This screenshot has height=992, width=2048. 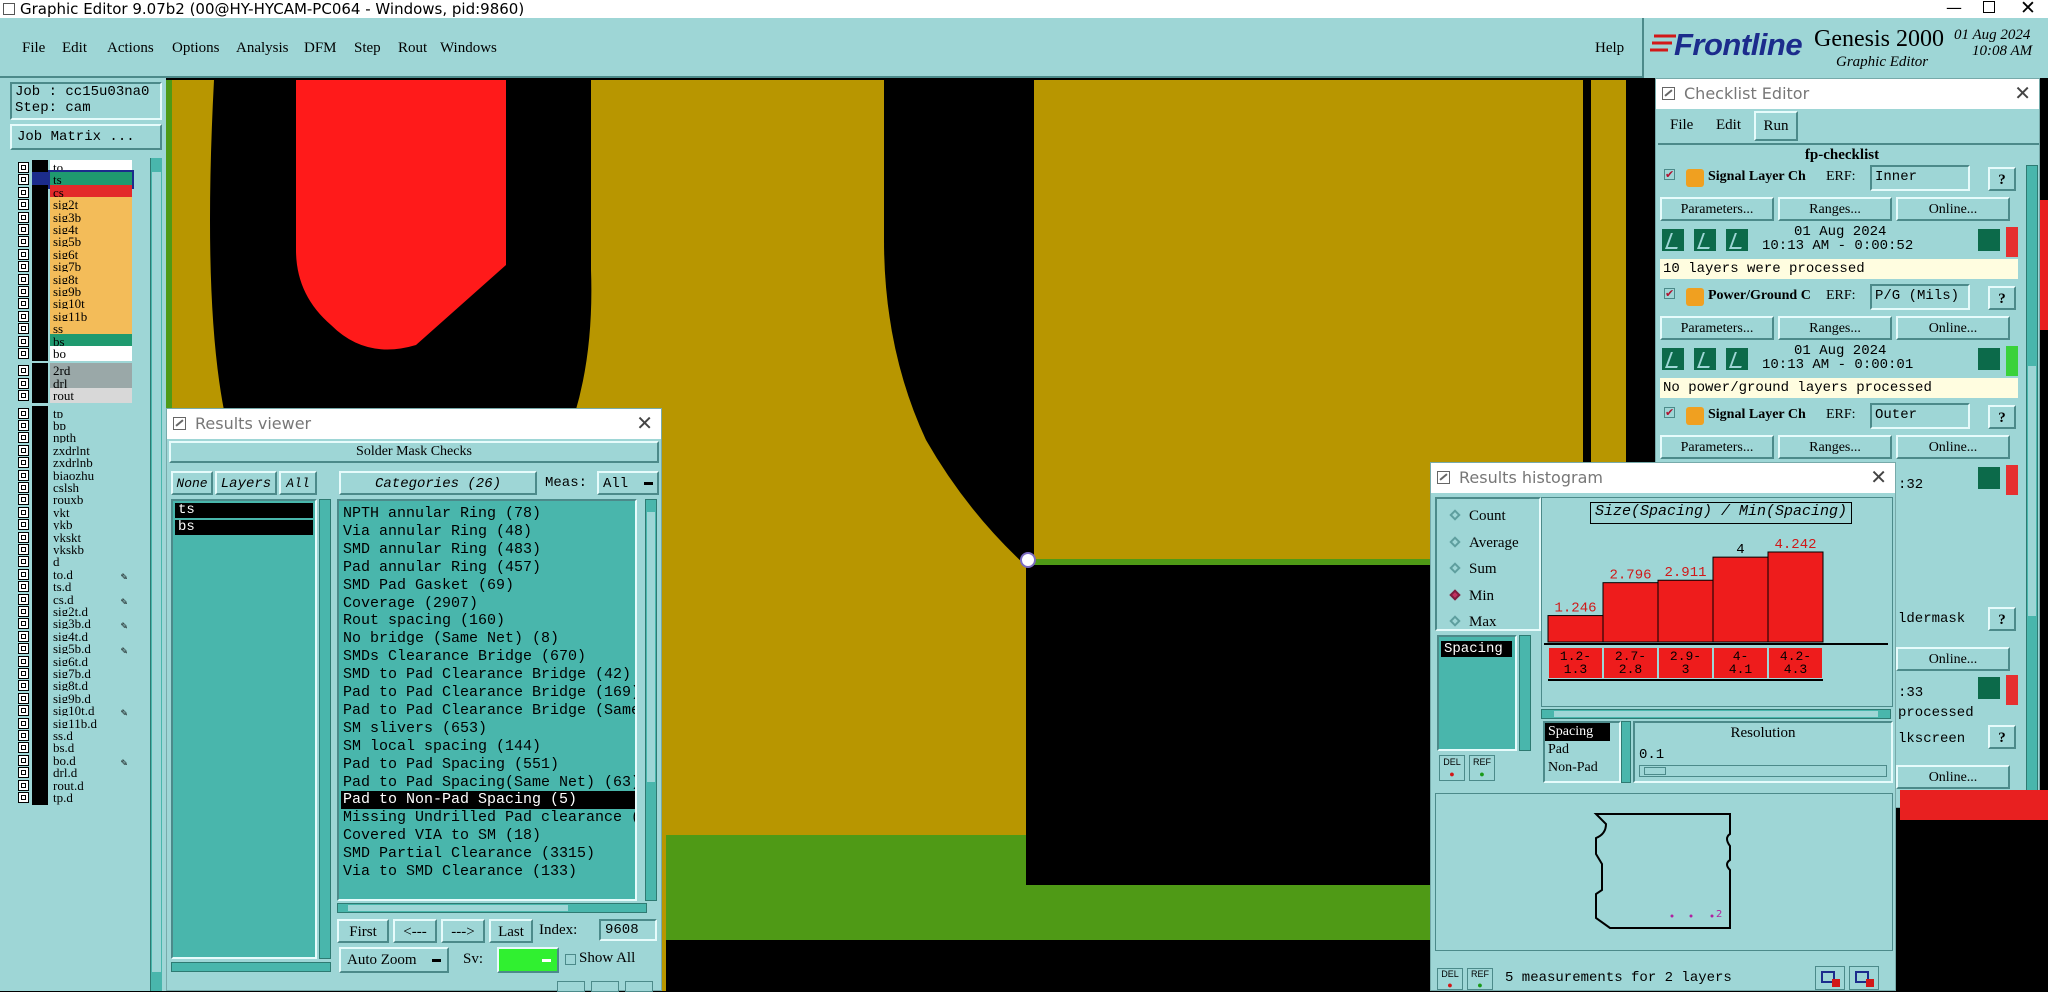 What do you see at coordinates (2028, 9) in the screenshot?
I see `close-button: ✕` at bounding box center [2028, 9].